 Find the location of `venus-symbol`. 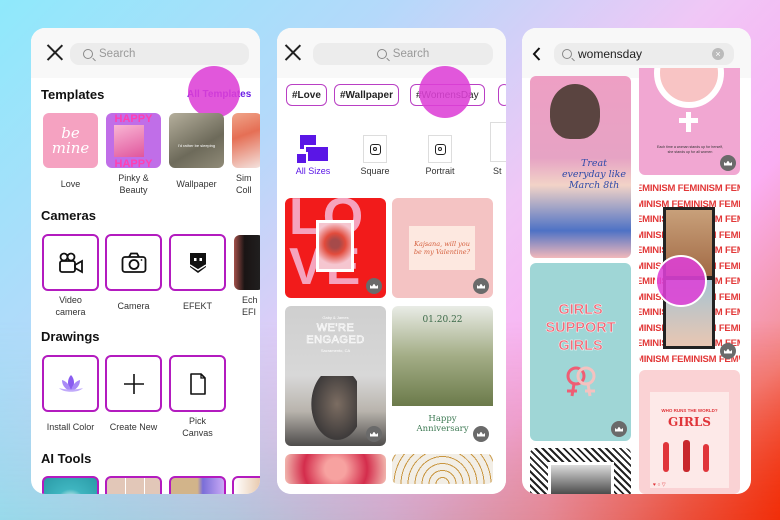

venus-symbol is located at coordinates (689, 88).